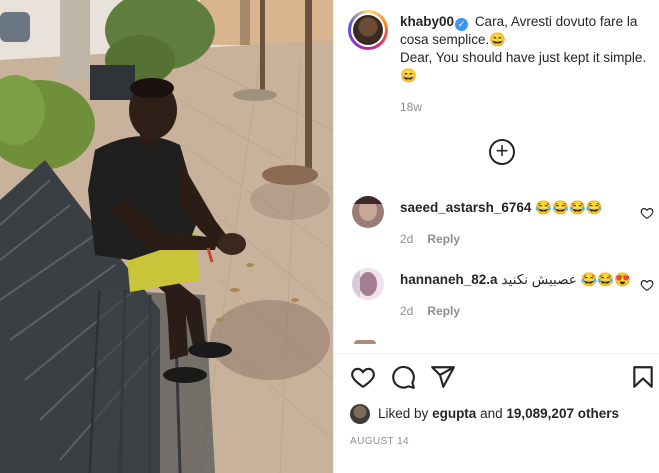  I want to click on likes-text: Liked by egupta and 19,089,207 others, so click(498, 413).